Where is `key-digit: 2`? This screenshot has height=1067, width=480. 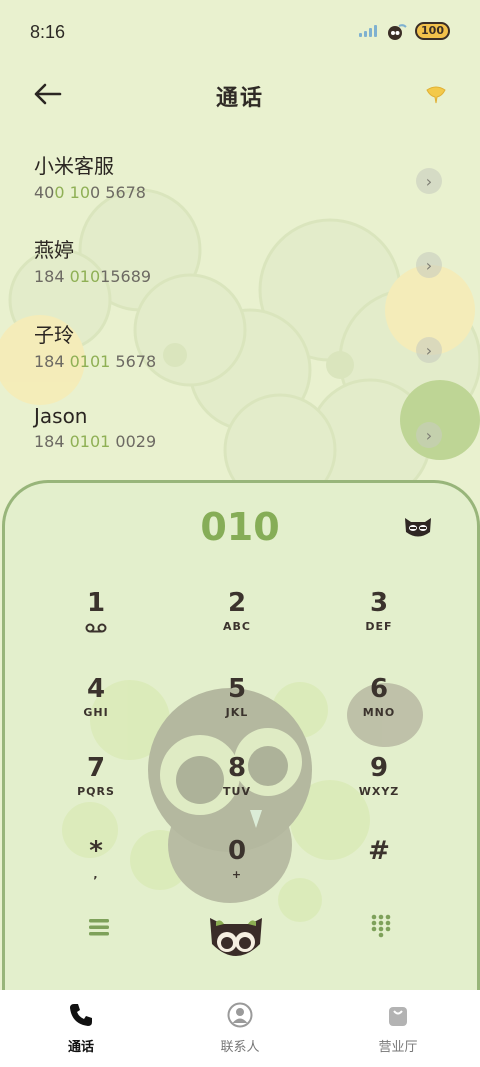 key-digit: 2 is located at coordinates (237, 603).